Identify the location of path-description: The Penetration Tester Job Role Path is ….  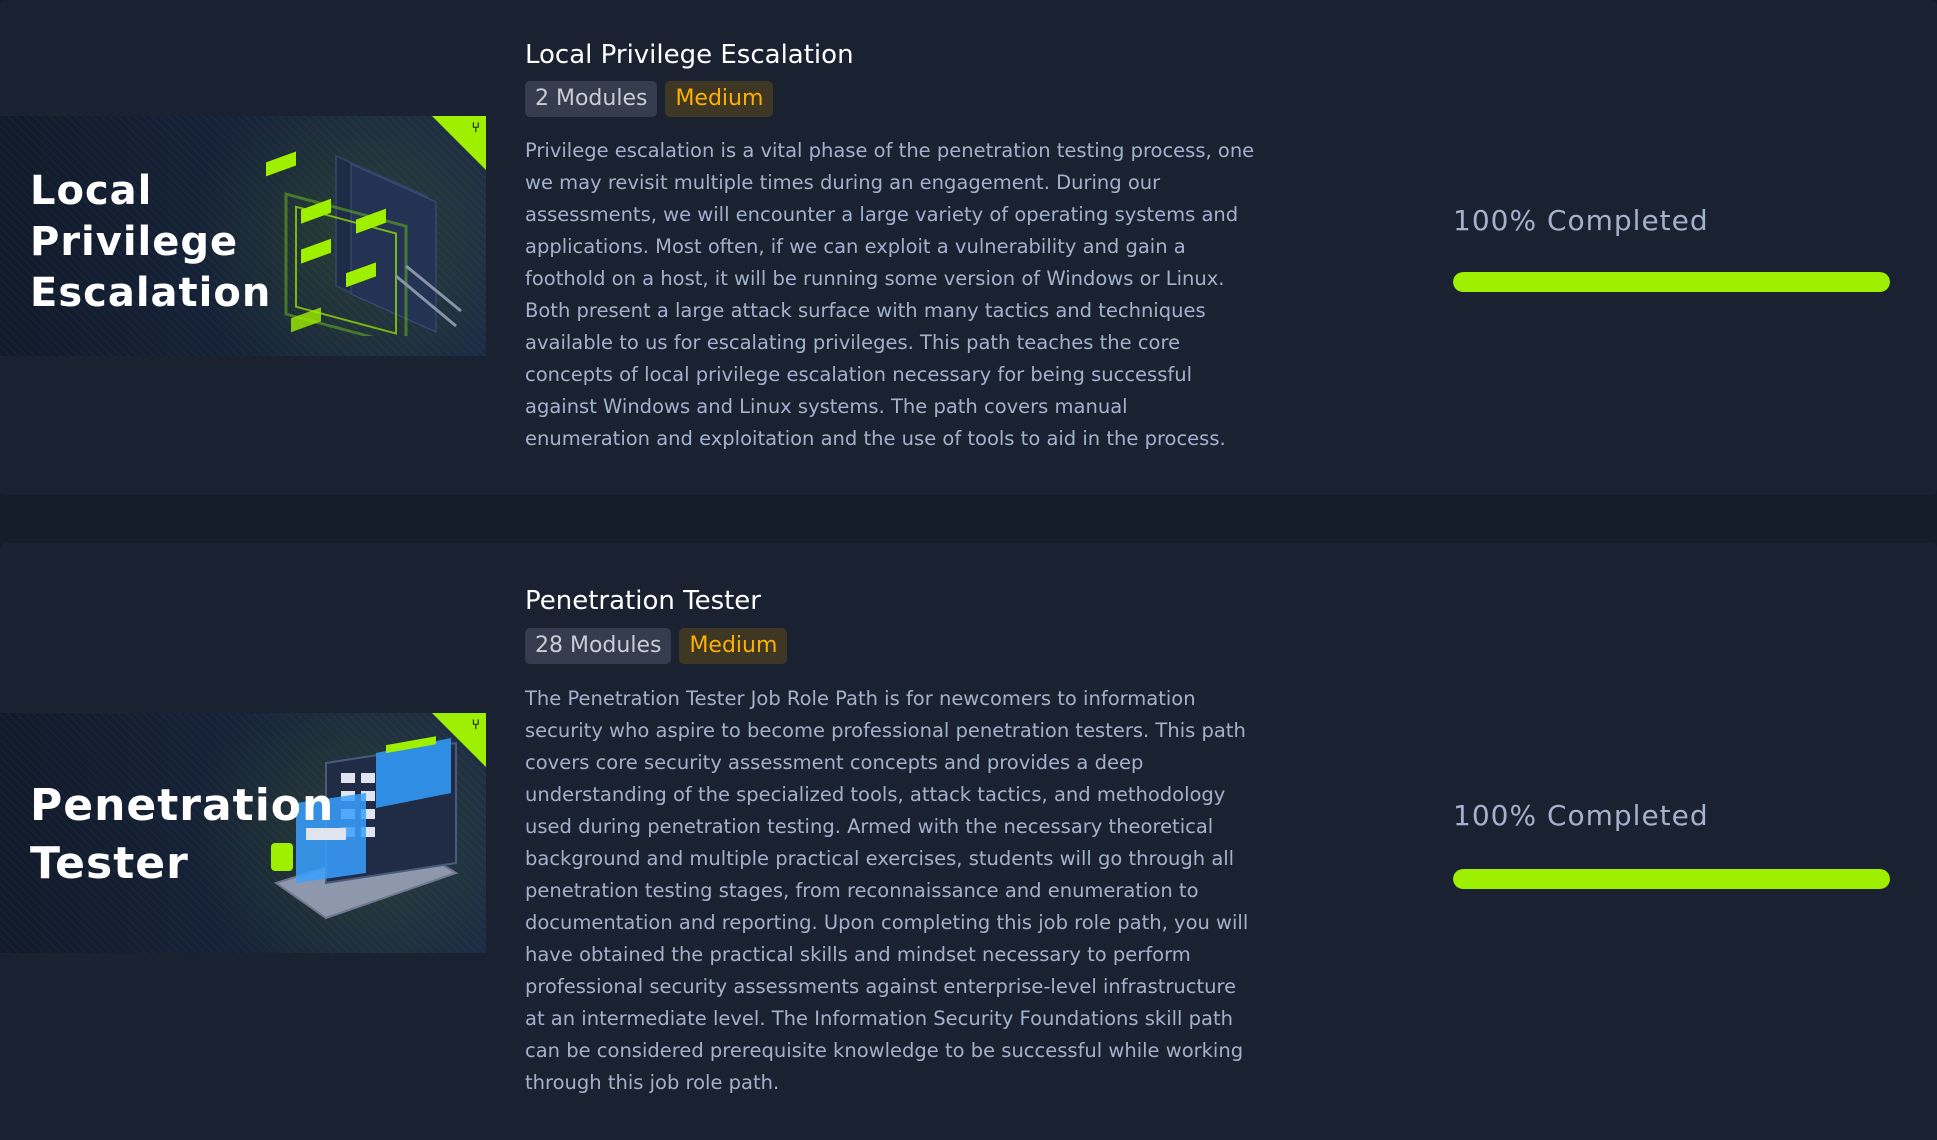
(887, 890).